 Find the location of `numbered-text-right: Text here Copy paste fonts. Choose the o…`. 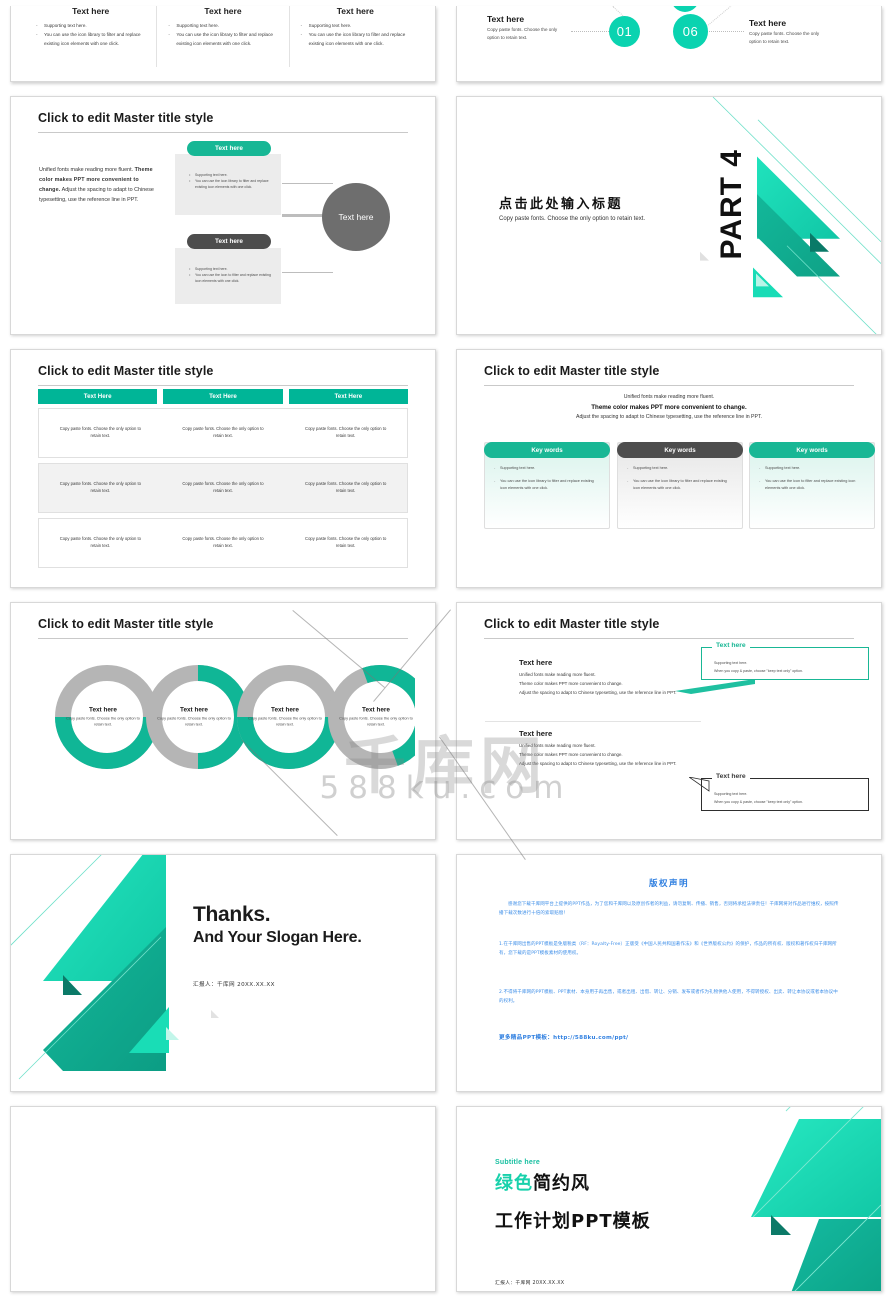

numbered-text-right: Text here Copy paste fonts. Choose the o… is located at coordinates (791, 32).